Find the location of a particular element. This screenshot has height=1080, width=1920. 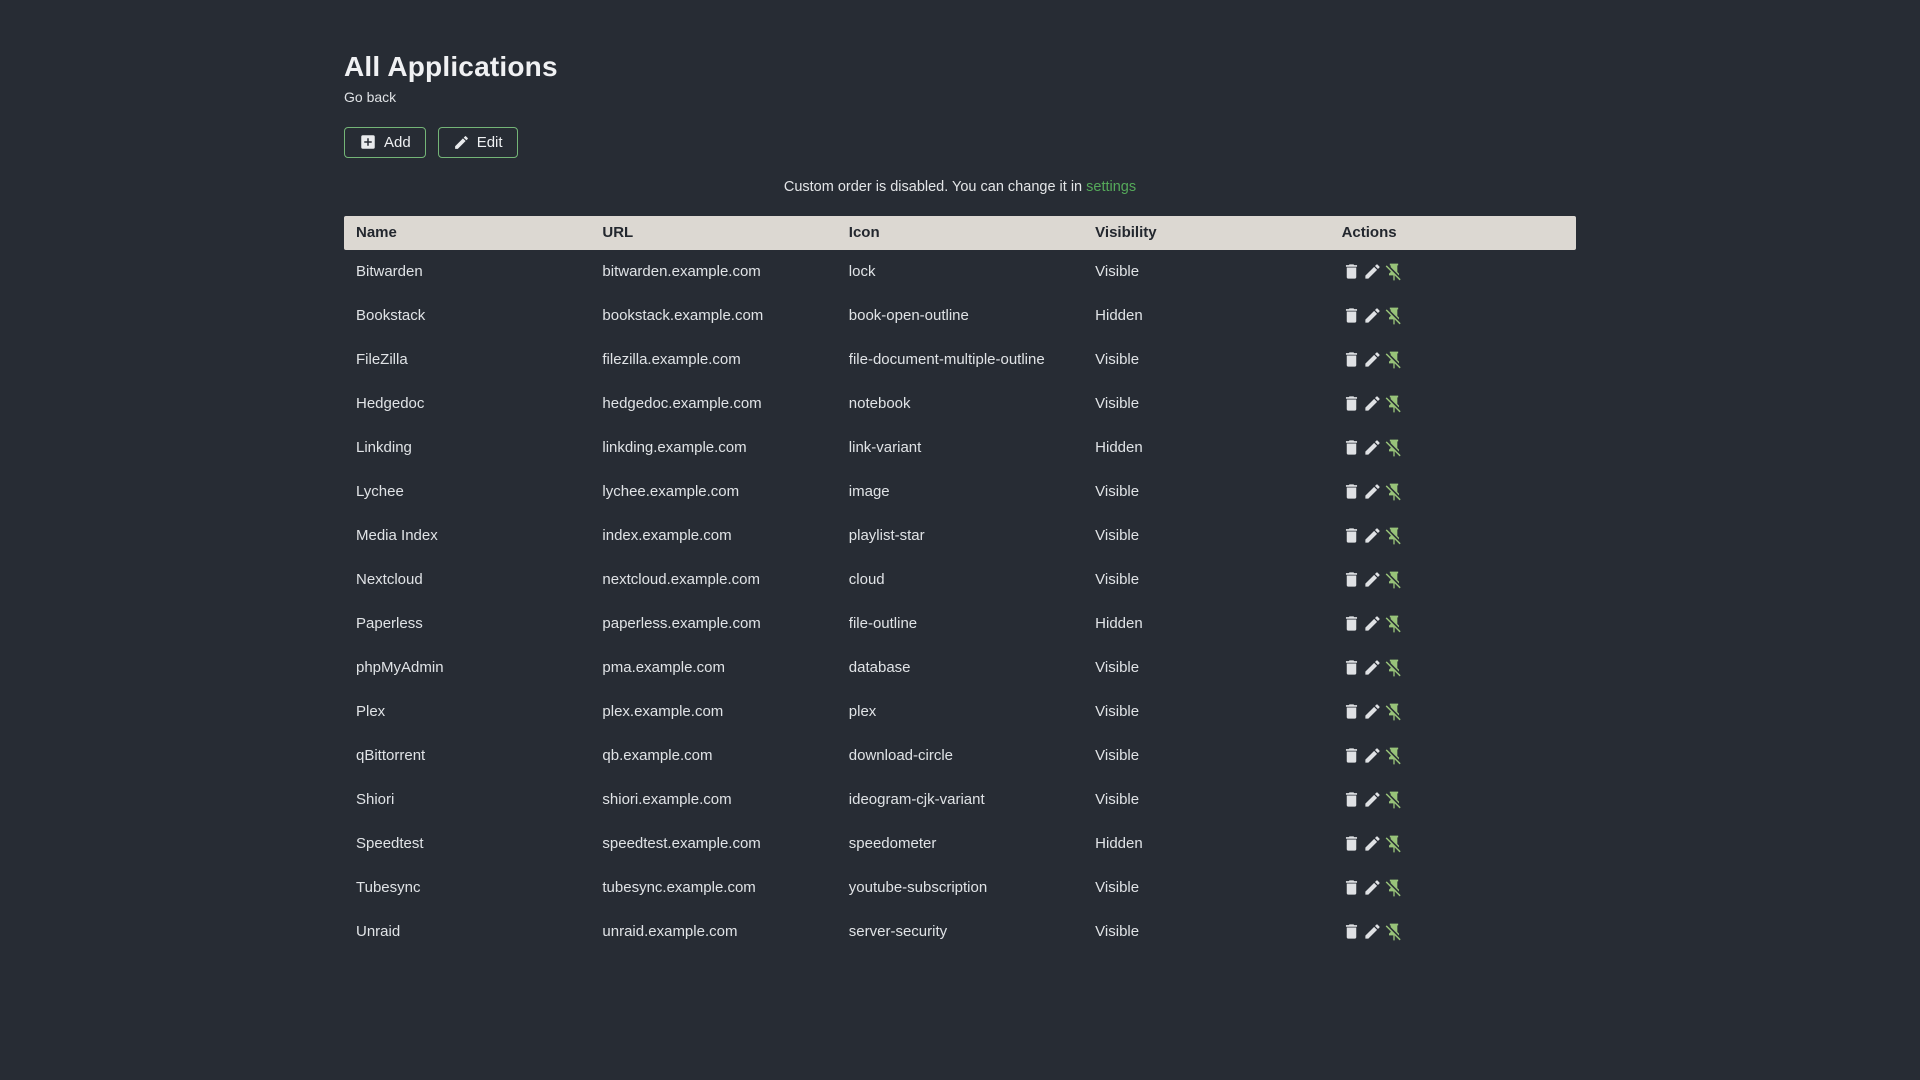

edit-button: Edit is located at coordinates (477, 142).